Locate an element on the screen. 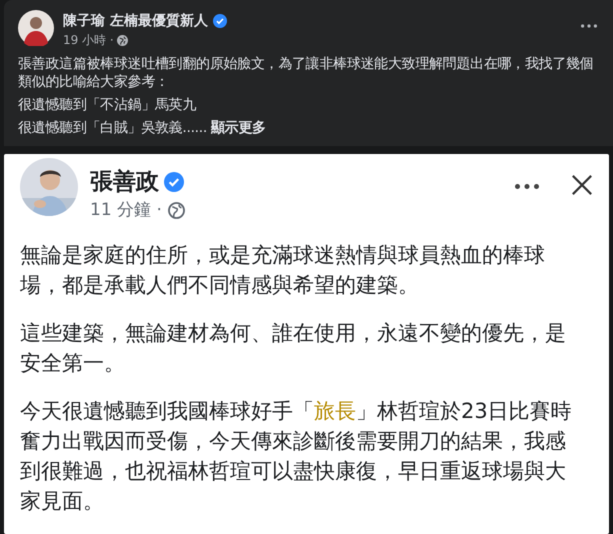  post-time: 19 小時 · is located at coordinates (88, 40).